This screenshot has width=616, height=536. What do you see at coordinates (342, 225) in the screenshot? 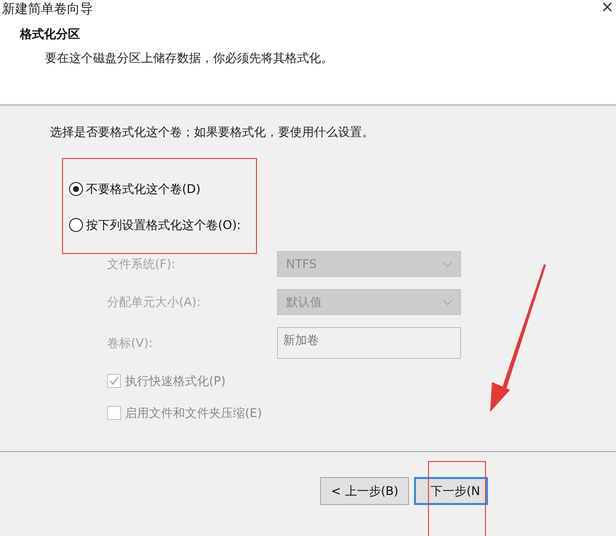
I see `radio-option: 按下列设置格式化这个卷(O):` at bounding box center [342, 225].